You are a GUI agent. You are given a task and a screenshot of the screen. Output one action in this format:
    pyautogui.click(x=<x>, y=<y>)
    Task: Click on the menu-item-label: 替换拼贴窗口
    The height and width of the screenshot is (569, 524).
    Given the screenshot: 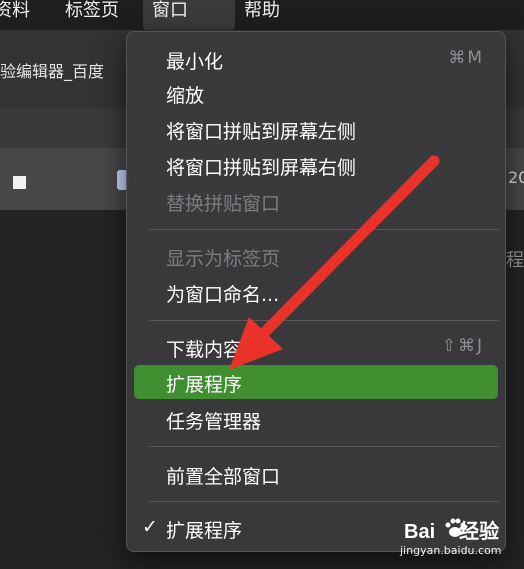 What is the action you would take?
    pyautogui.click(x=223, y=204)
    